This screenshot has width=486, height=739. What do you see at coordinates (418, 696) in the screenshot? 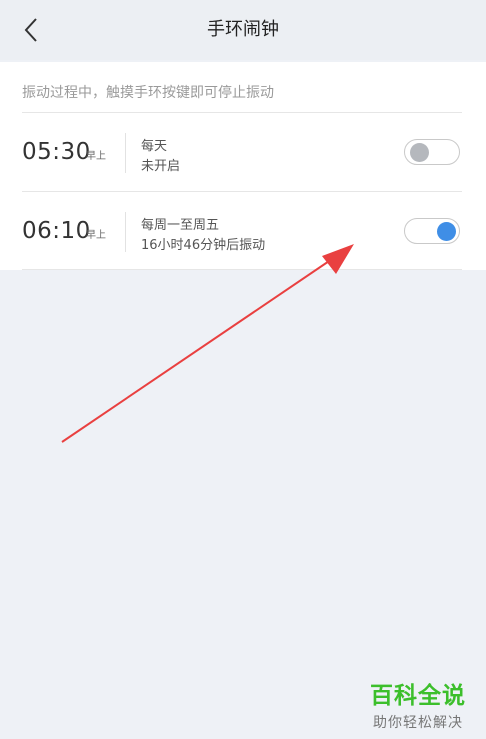
I see `watermark-title: 百科全说` at bounding box center [418, 696].